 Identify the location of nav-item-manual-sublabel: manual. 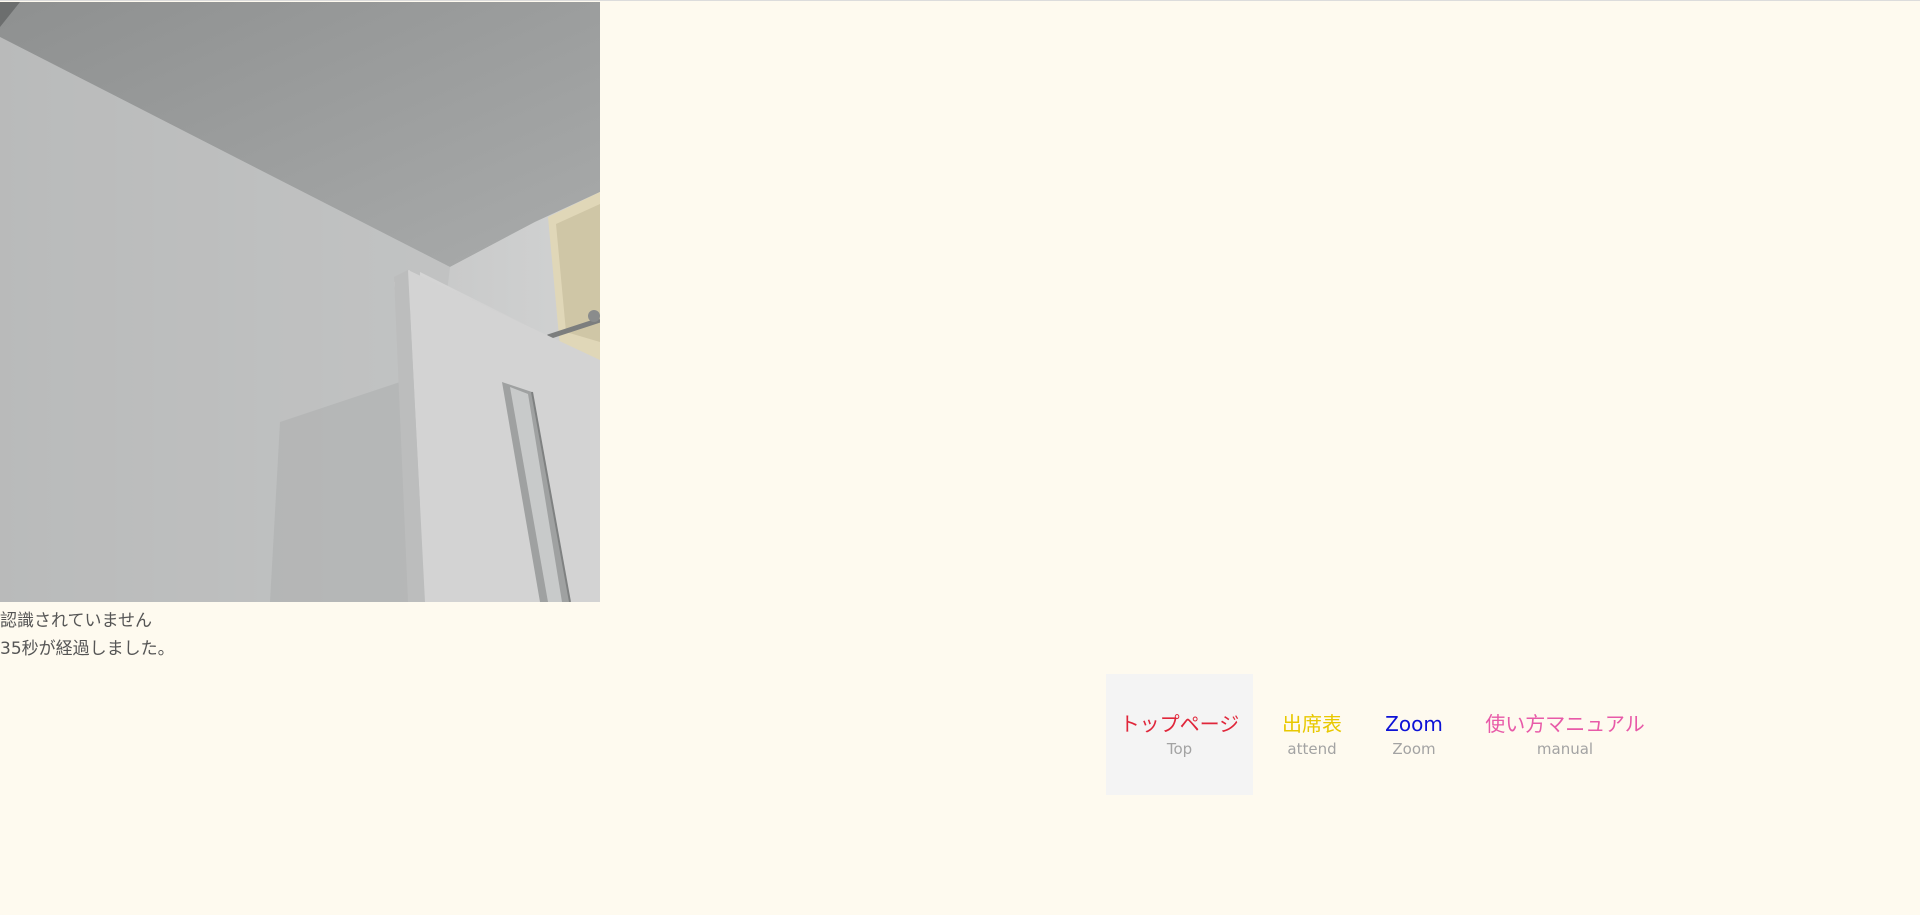
(1565, 748).